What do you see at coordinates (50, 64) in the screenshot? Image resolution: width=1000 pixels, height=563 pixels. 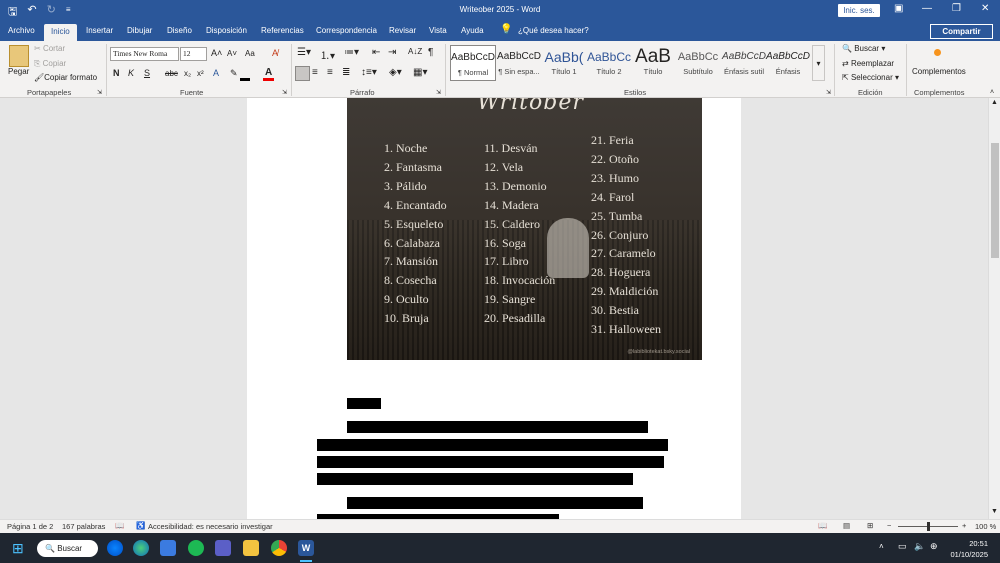 I see `copy-button: ⎘ Copiar` at bounding box center [50, 64].